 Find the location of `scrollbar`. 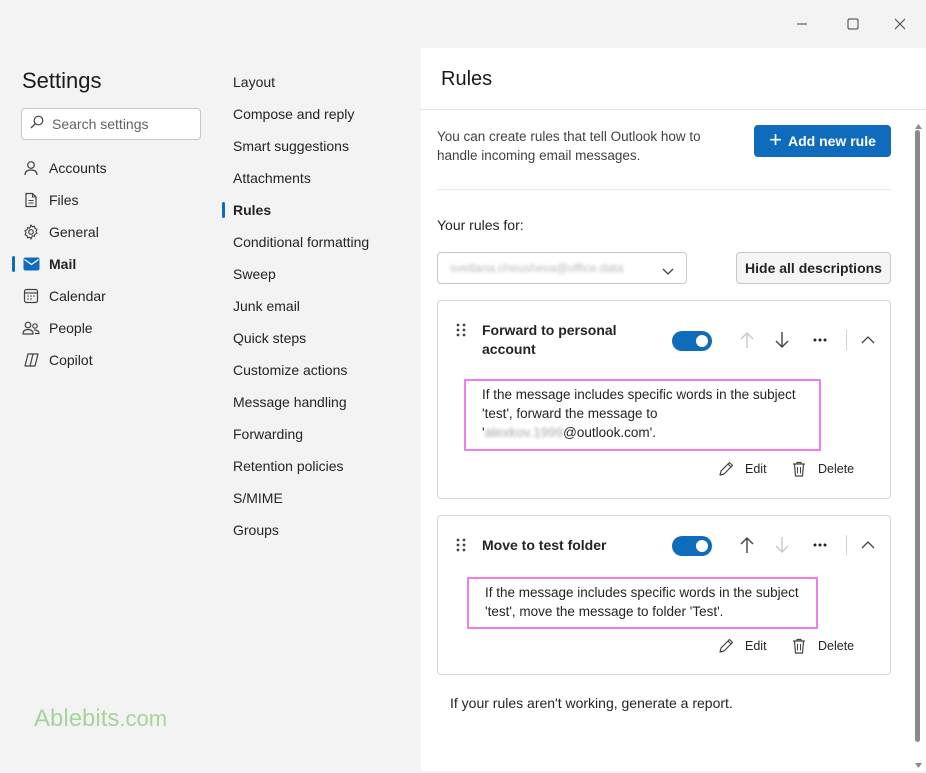

scrollbar is located at coordinates (919, 441).